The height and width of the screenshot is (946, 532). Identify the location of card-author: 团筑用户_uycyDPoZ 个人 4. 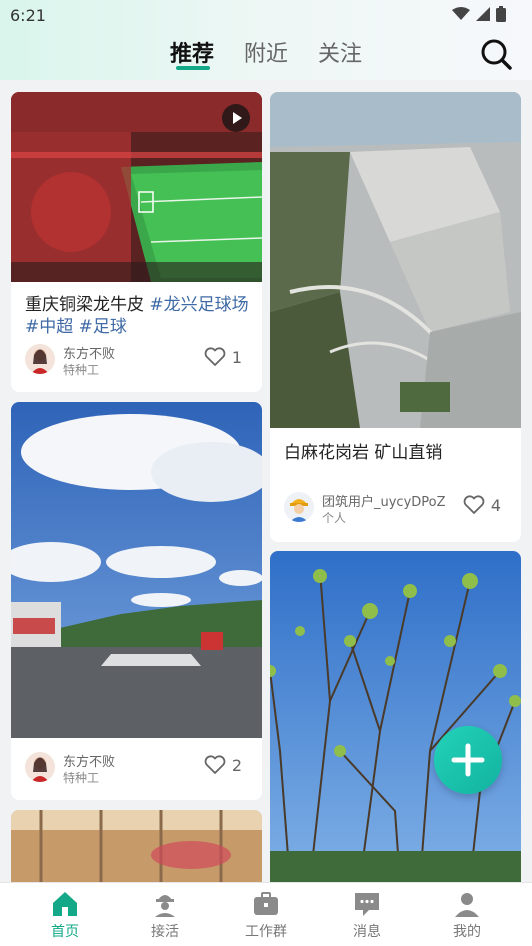
(396, 510).